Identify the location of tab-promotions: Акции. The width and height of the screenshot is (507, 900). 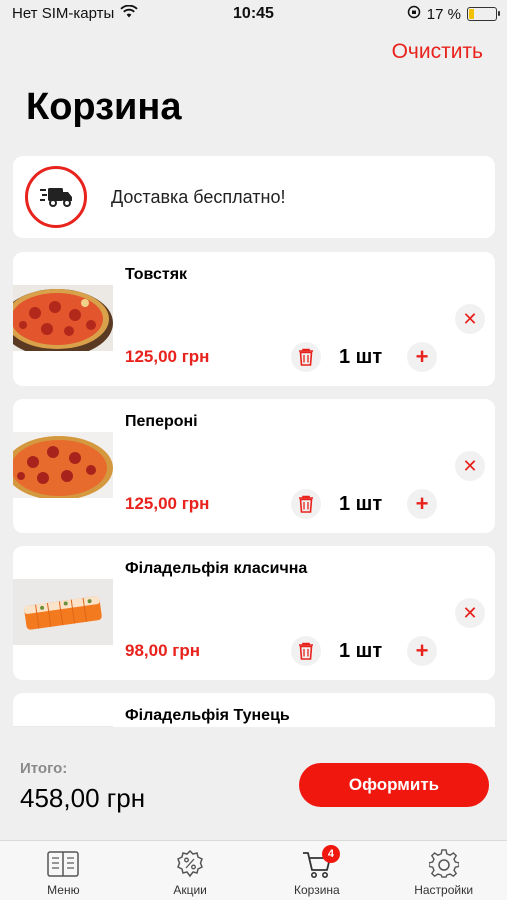
(190, 870).